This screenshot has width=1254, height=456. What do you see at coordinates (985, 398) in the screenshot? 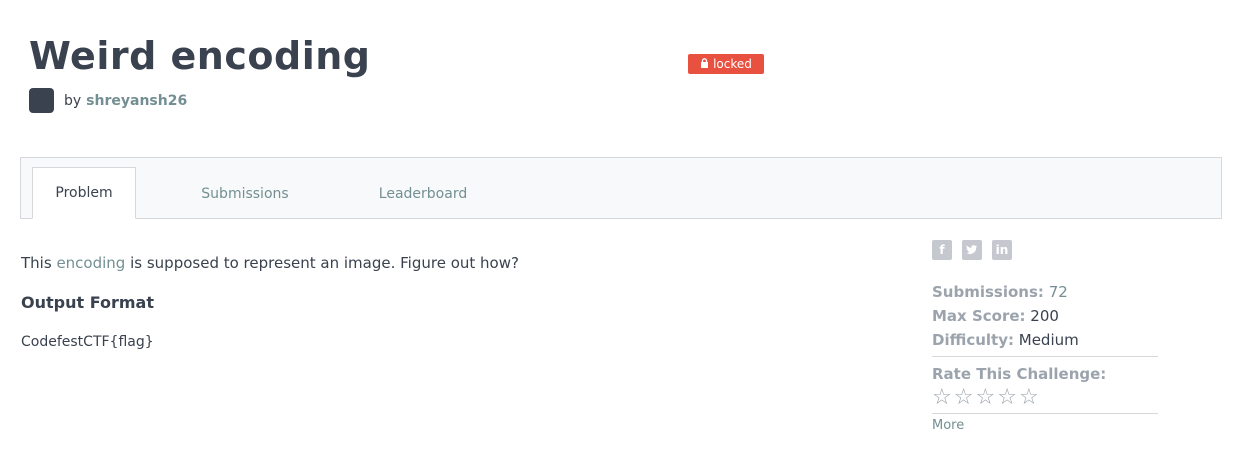
I see `star-icon-3: ☆` at bounding box center [985, 398].